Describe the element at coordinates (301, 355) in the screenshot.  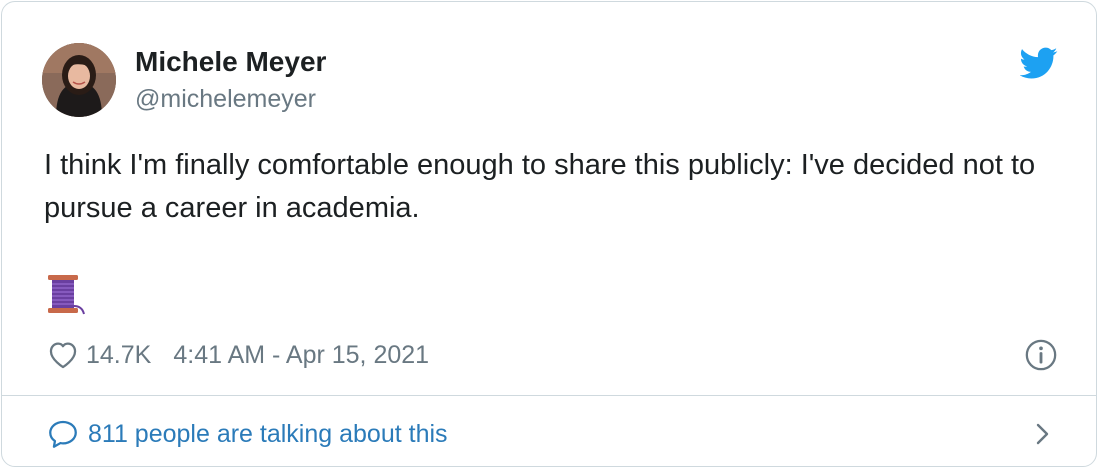
I see `tweet-timestamp: 4:41 AM - Apr 15, 2021` at that location.